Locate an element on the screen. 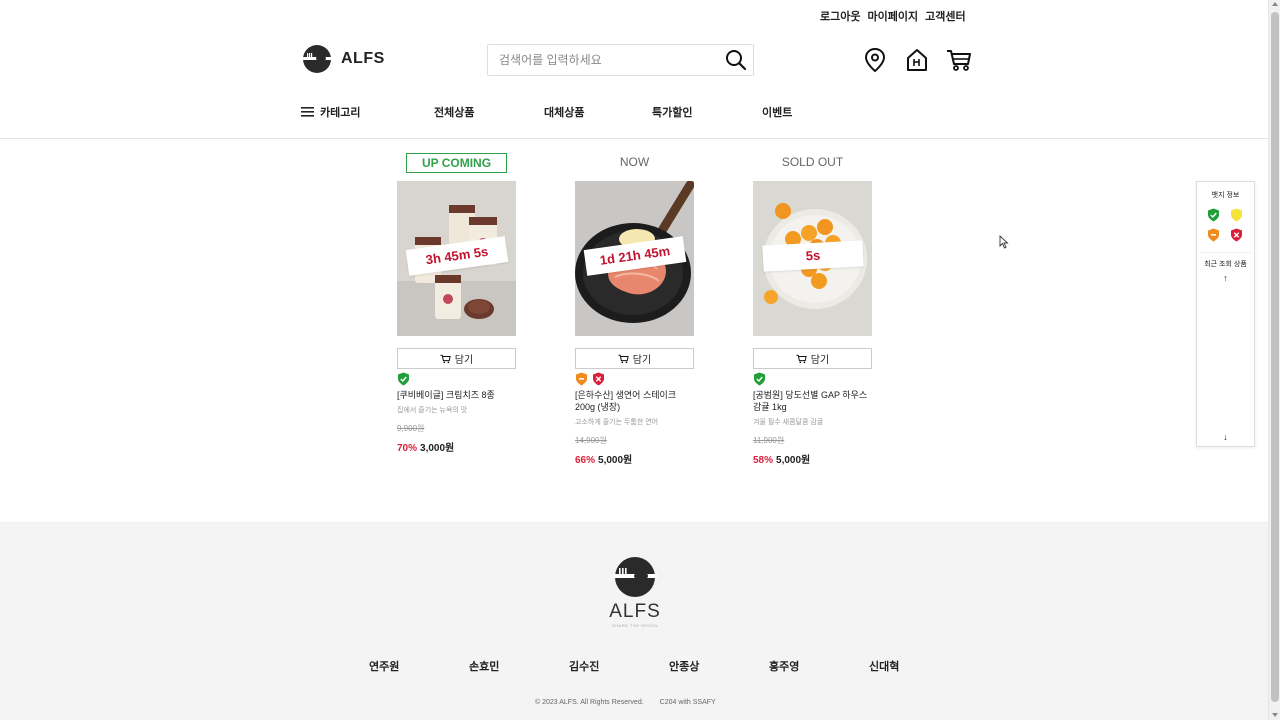 The image size is (1280, 720). side-divider is located at coordinates (1225, 252).